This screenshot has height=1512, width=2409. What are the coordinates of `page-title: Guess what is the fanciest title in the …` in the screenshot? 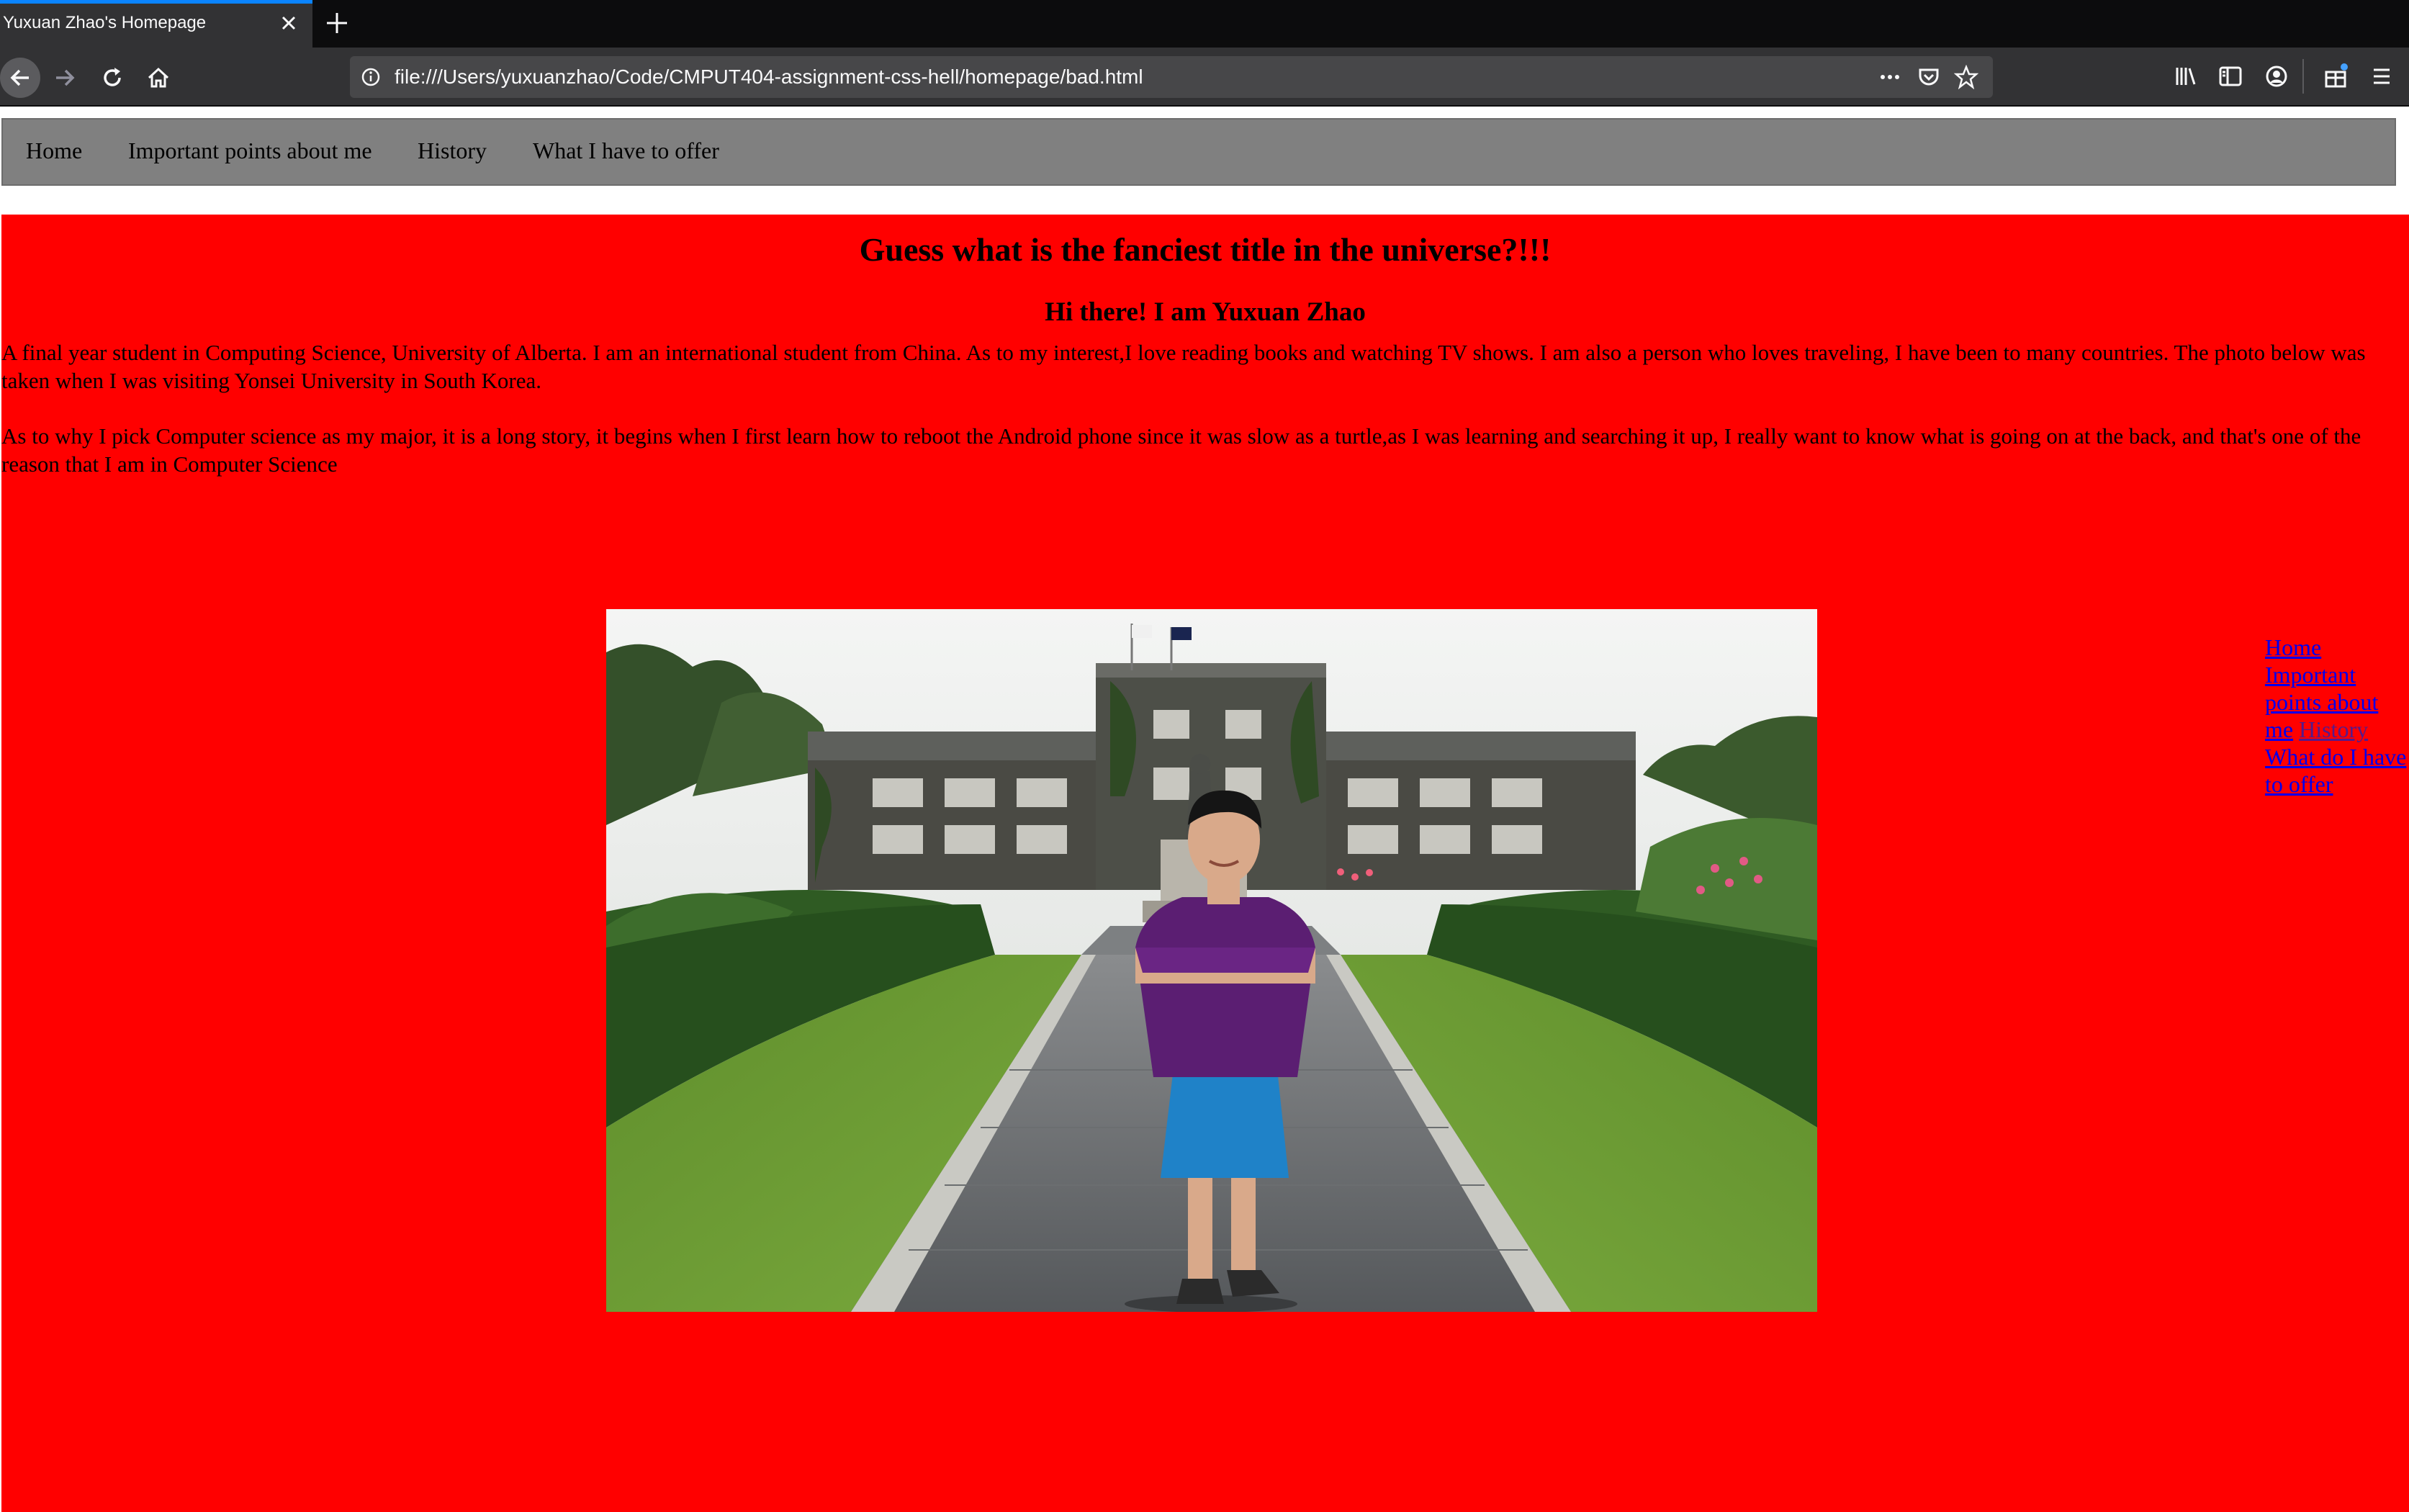 It's located at (1206, 249).